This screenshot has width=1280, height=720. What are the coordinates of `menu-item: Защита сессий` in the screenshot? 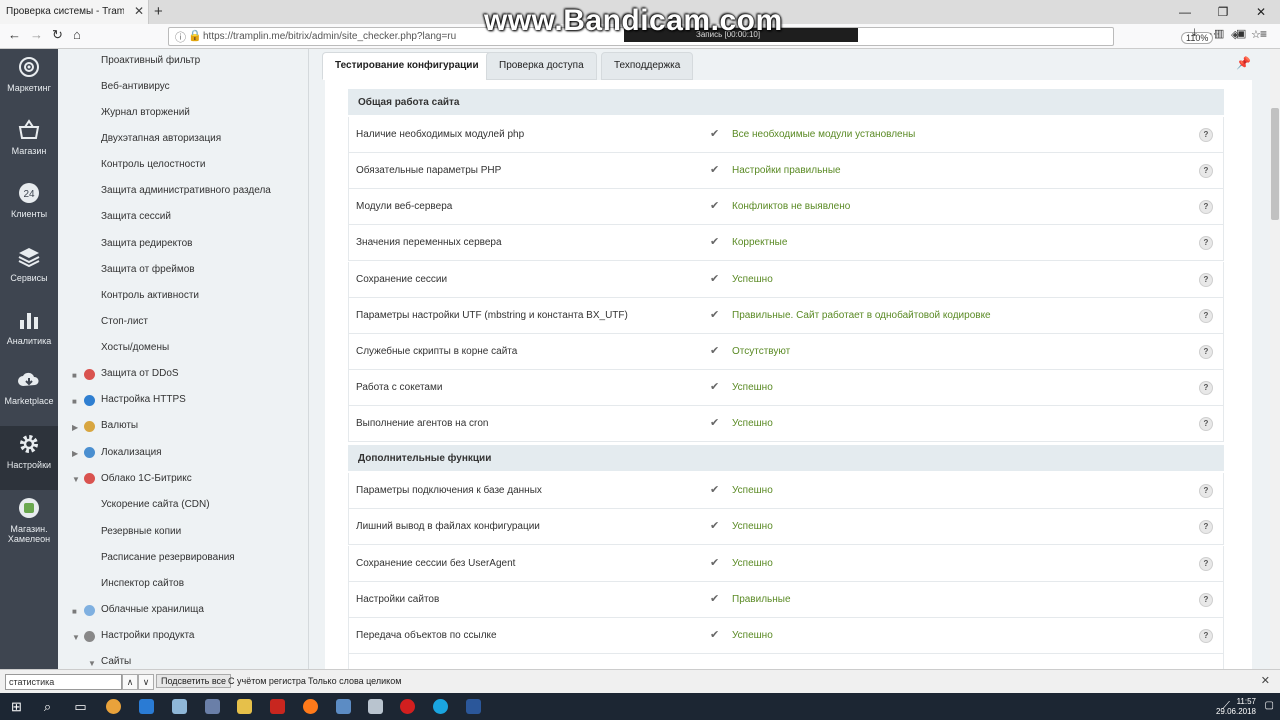 It's located at (136, 216).